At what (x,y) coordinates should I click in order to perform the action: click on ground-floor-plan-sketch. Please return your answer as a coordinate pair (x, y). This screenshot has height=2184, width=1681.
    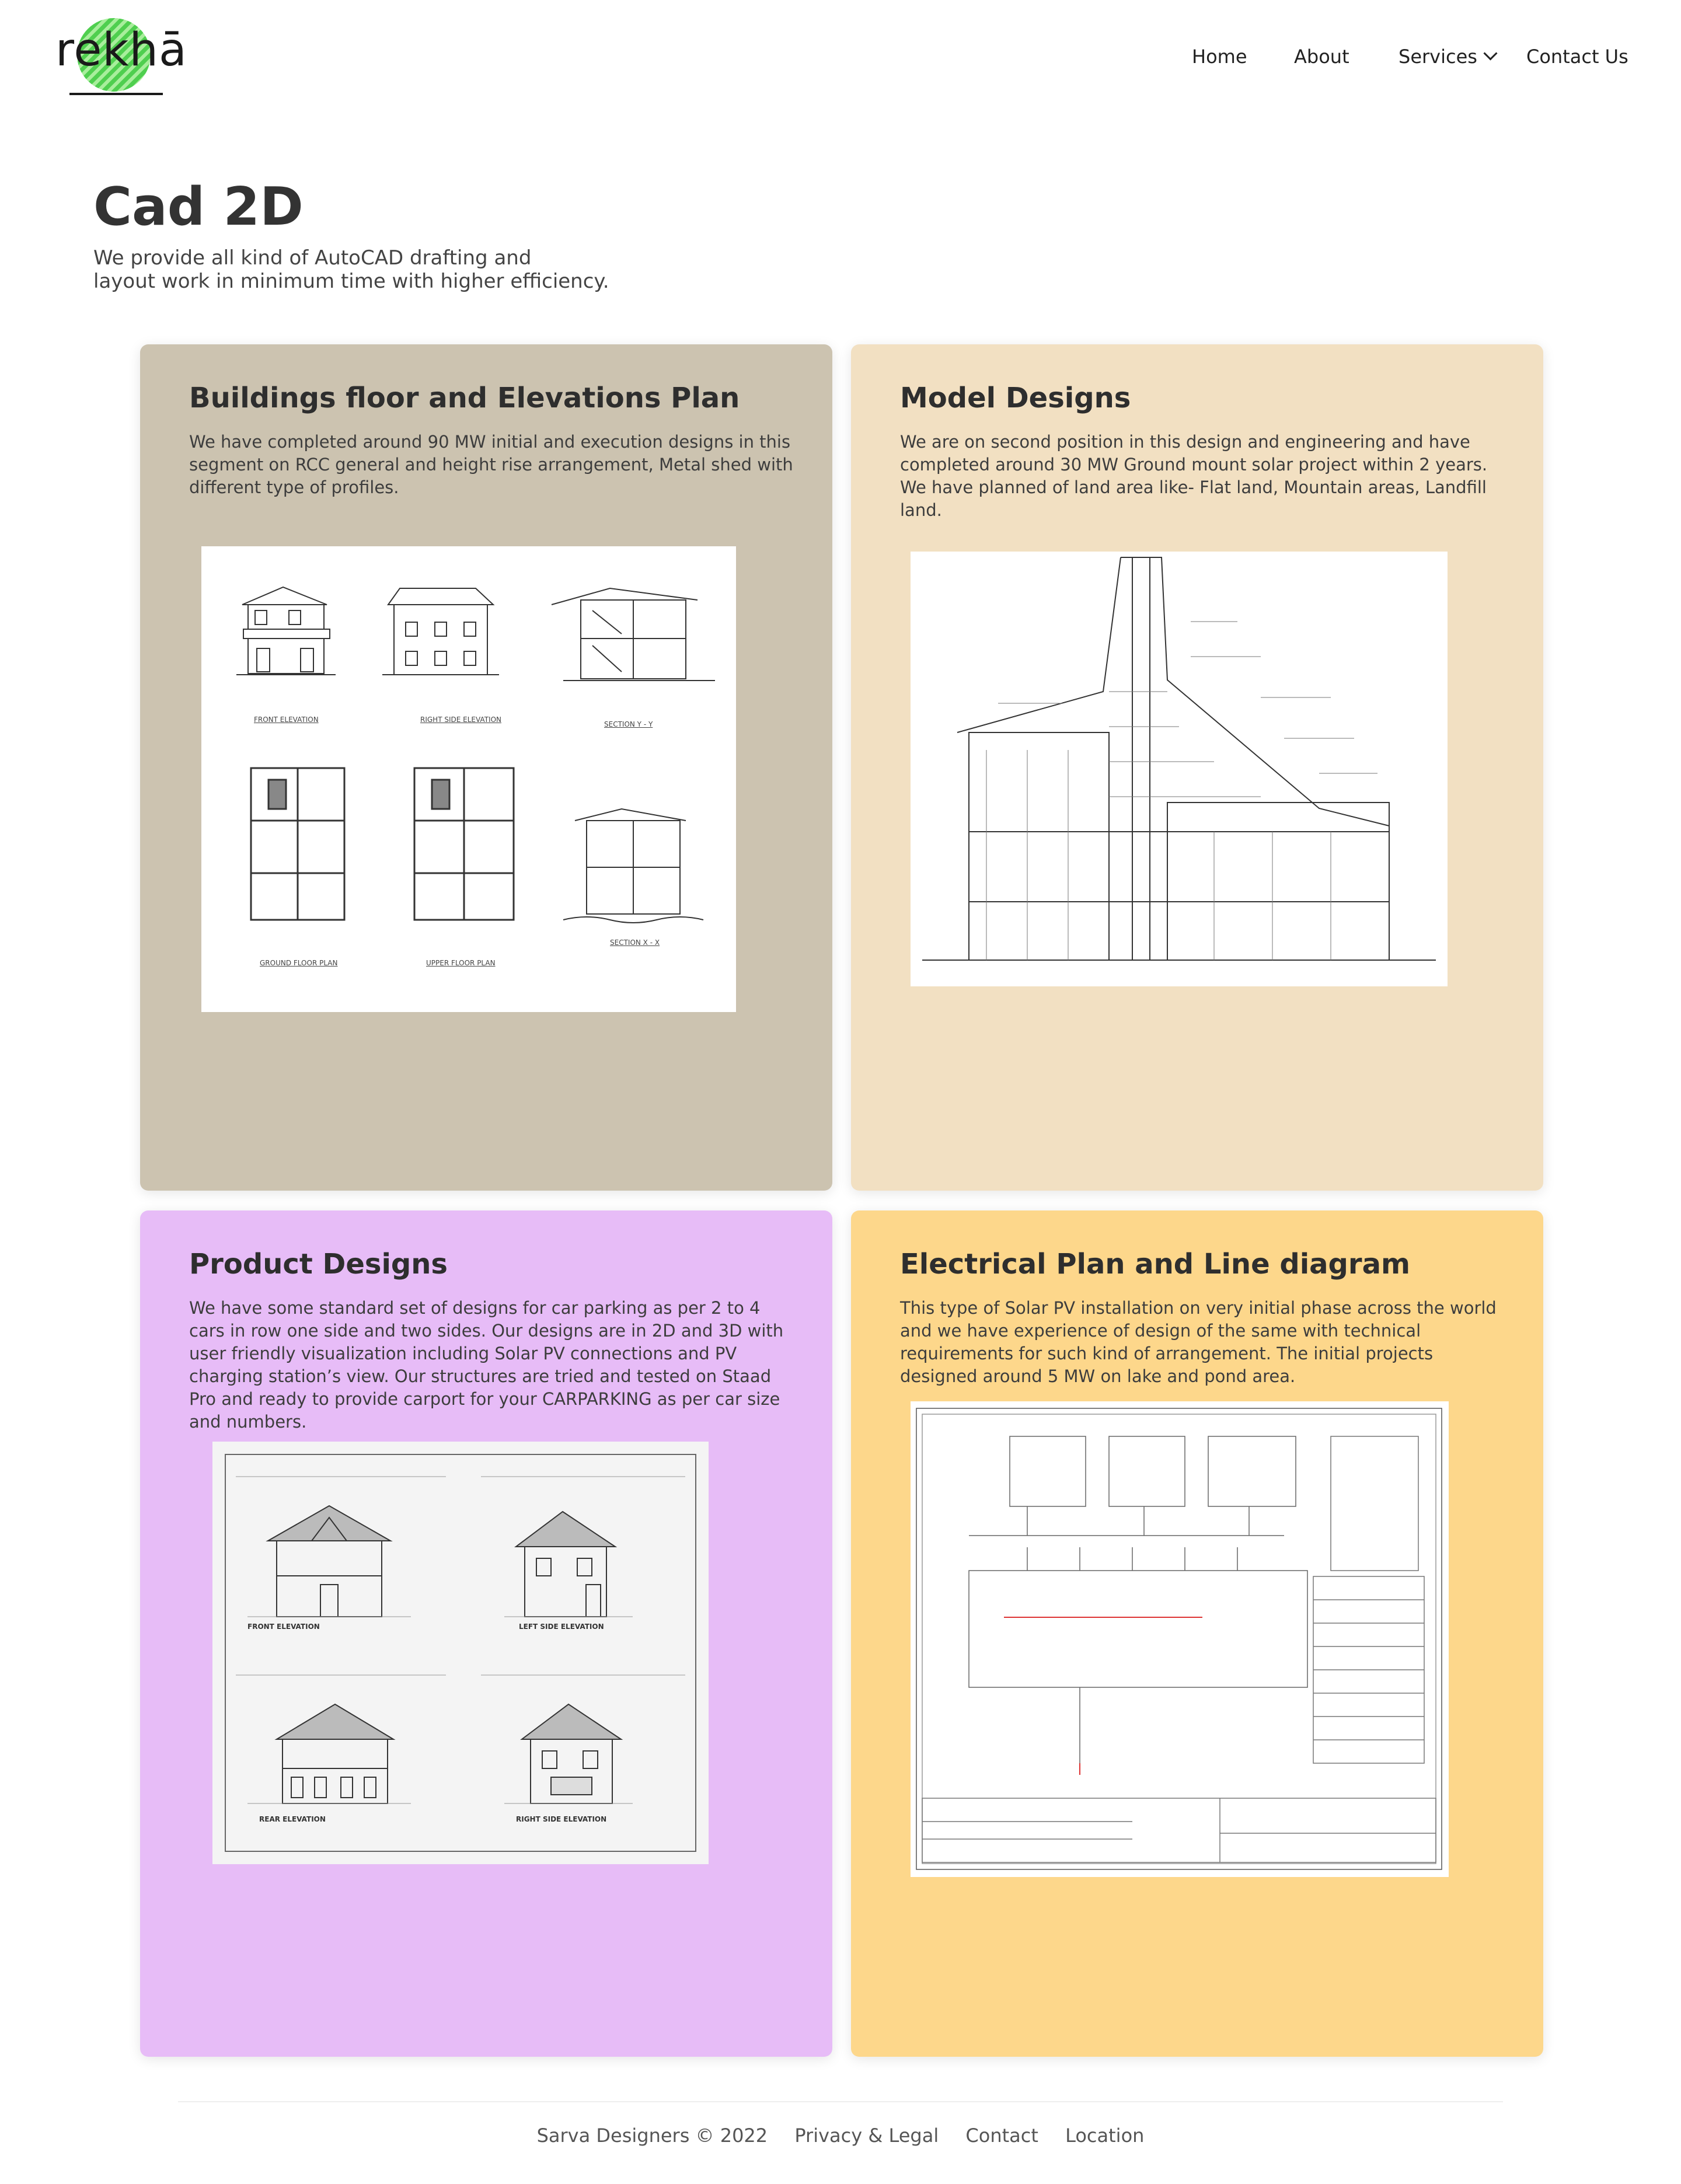
    Looking at the image, I should click on (298, 844).